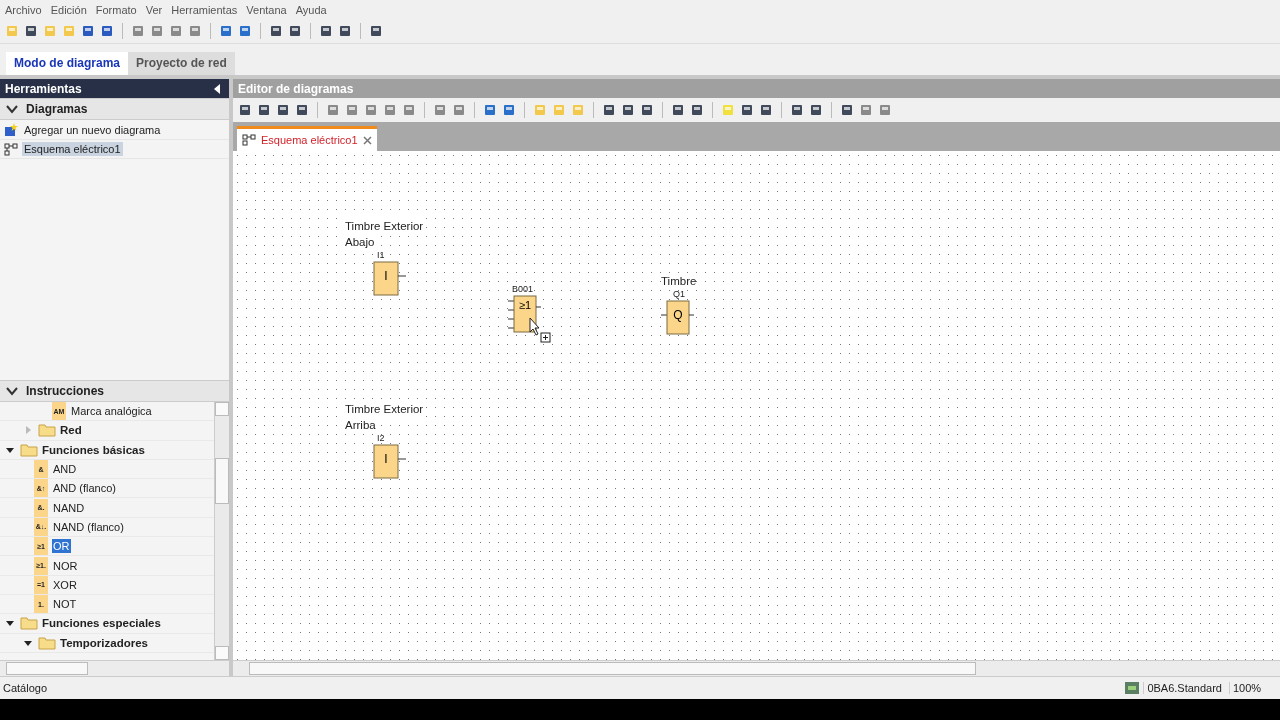 The image size is (1280, 720). What do you see at coordinates (381, 438) in the screenshot?
I see `block-name: I2` at bounding box center [381, 438].